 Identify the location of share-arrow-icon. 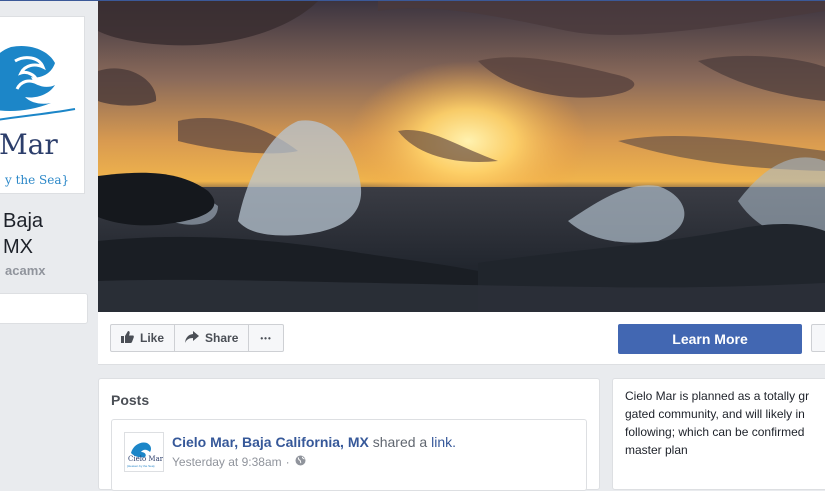
(192, 338).